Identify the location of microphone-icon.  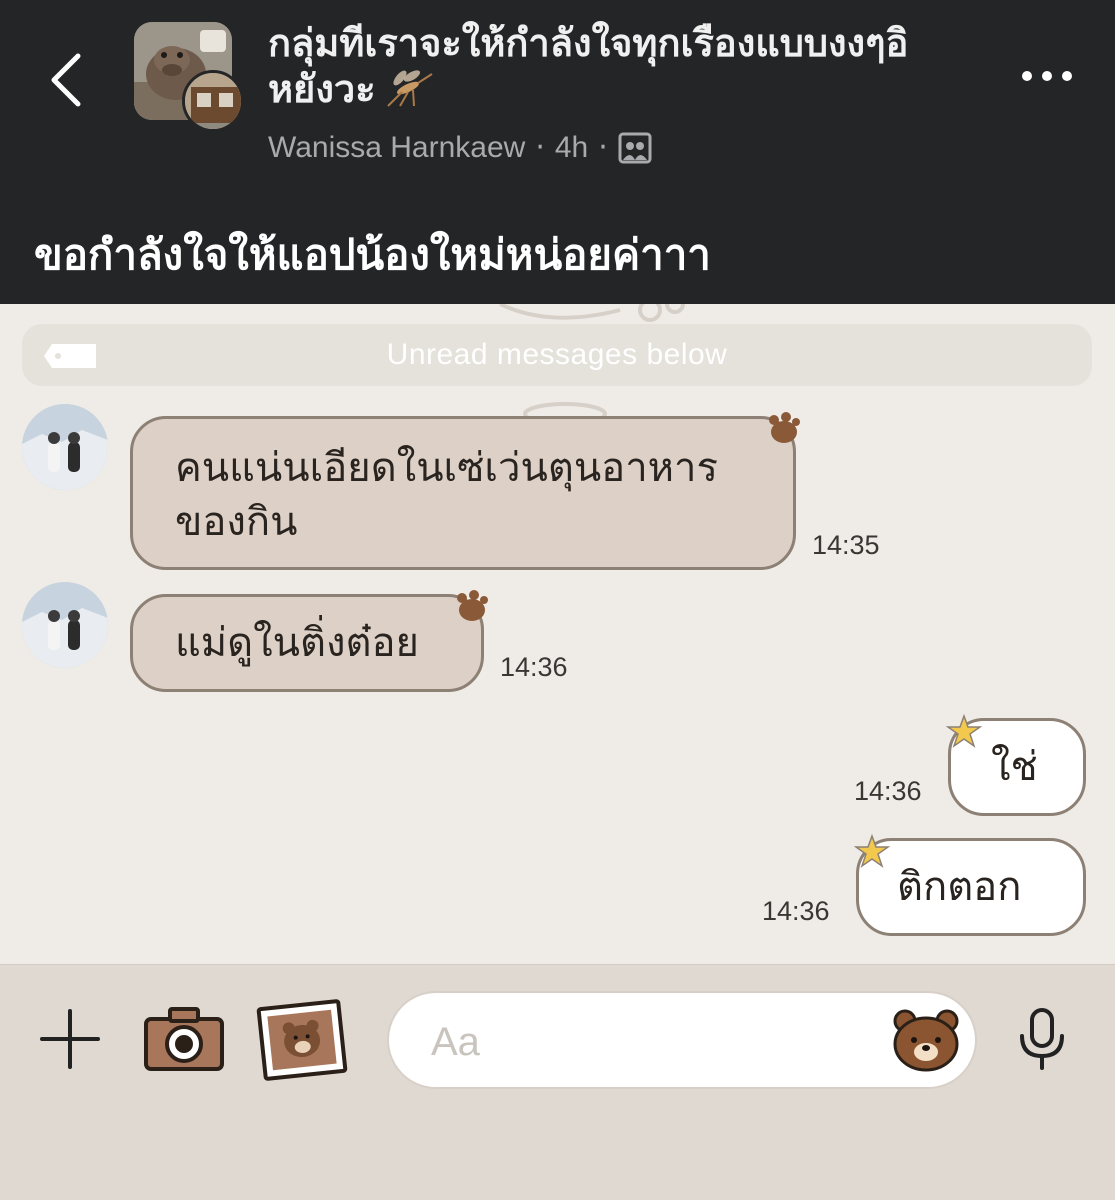
(1042, 1039).